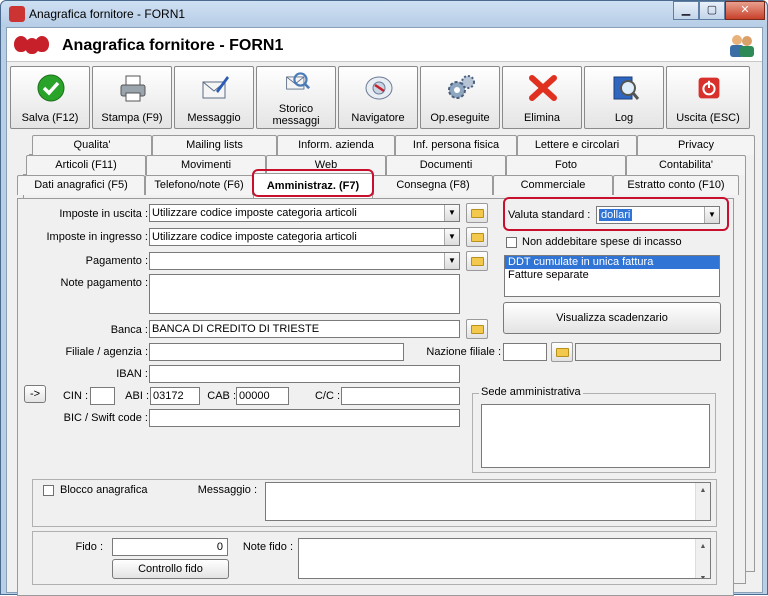 The image size is (768, 596). What do you see at coordinates (696, 145) in the screenshot?
I see `tab-privacy: Privacy` at bounding box center [696, 145].